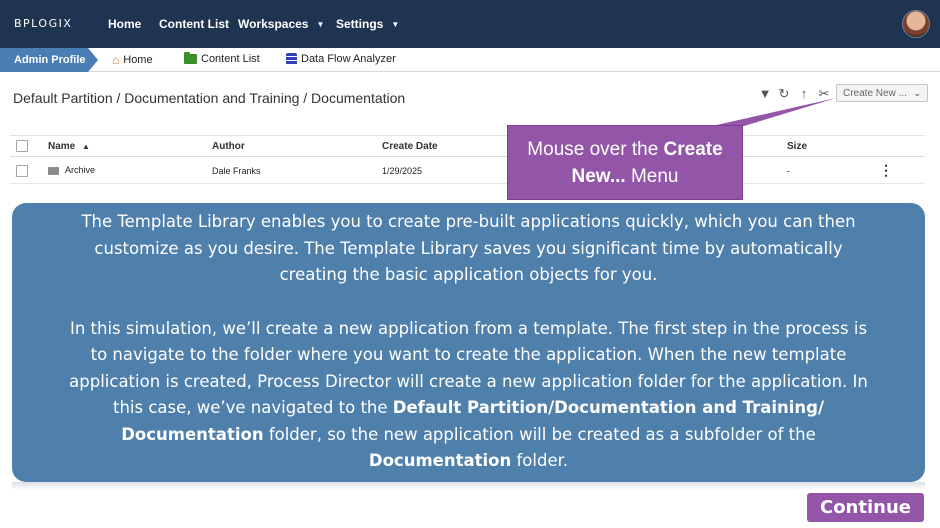 This screenshot has height=528, width=940. I want to click on column-name-label: Name, so click(62, 146).